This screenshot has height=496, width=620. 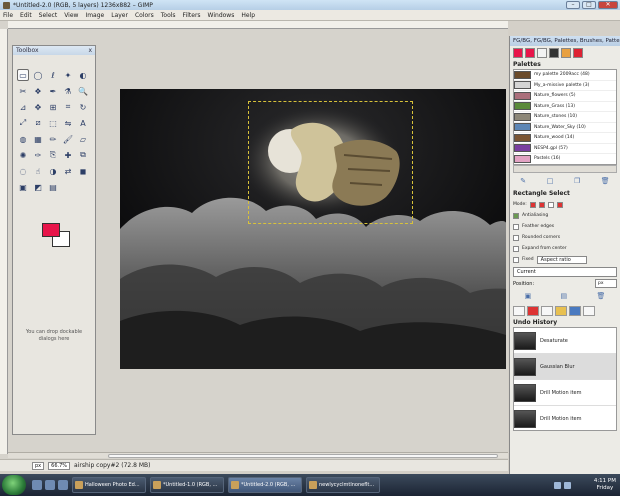 I want to click on move-icon: ✥, so click(x=38, y=107).